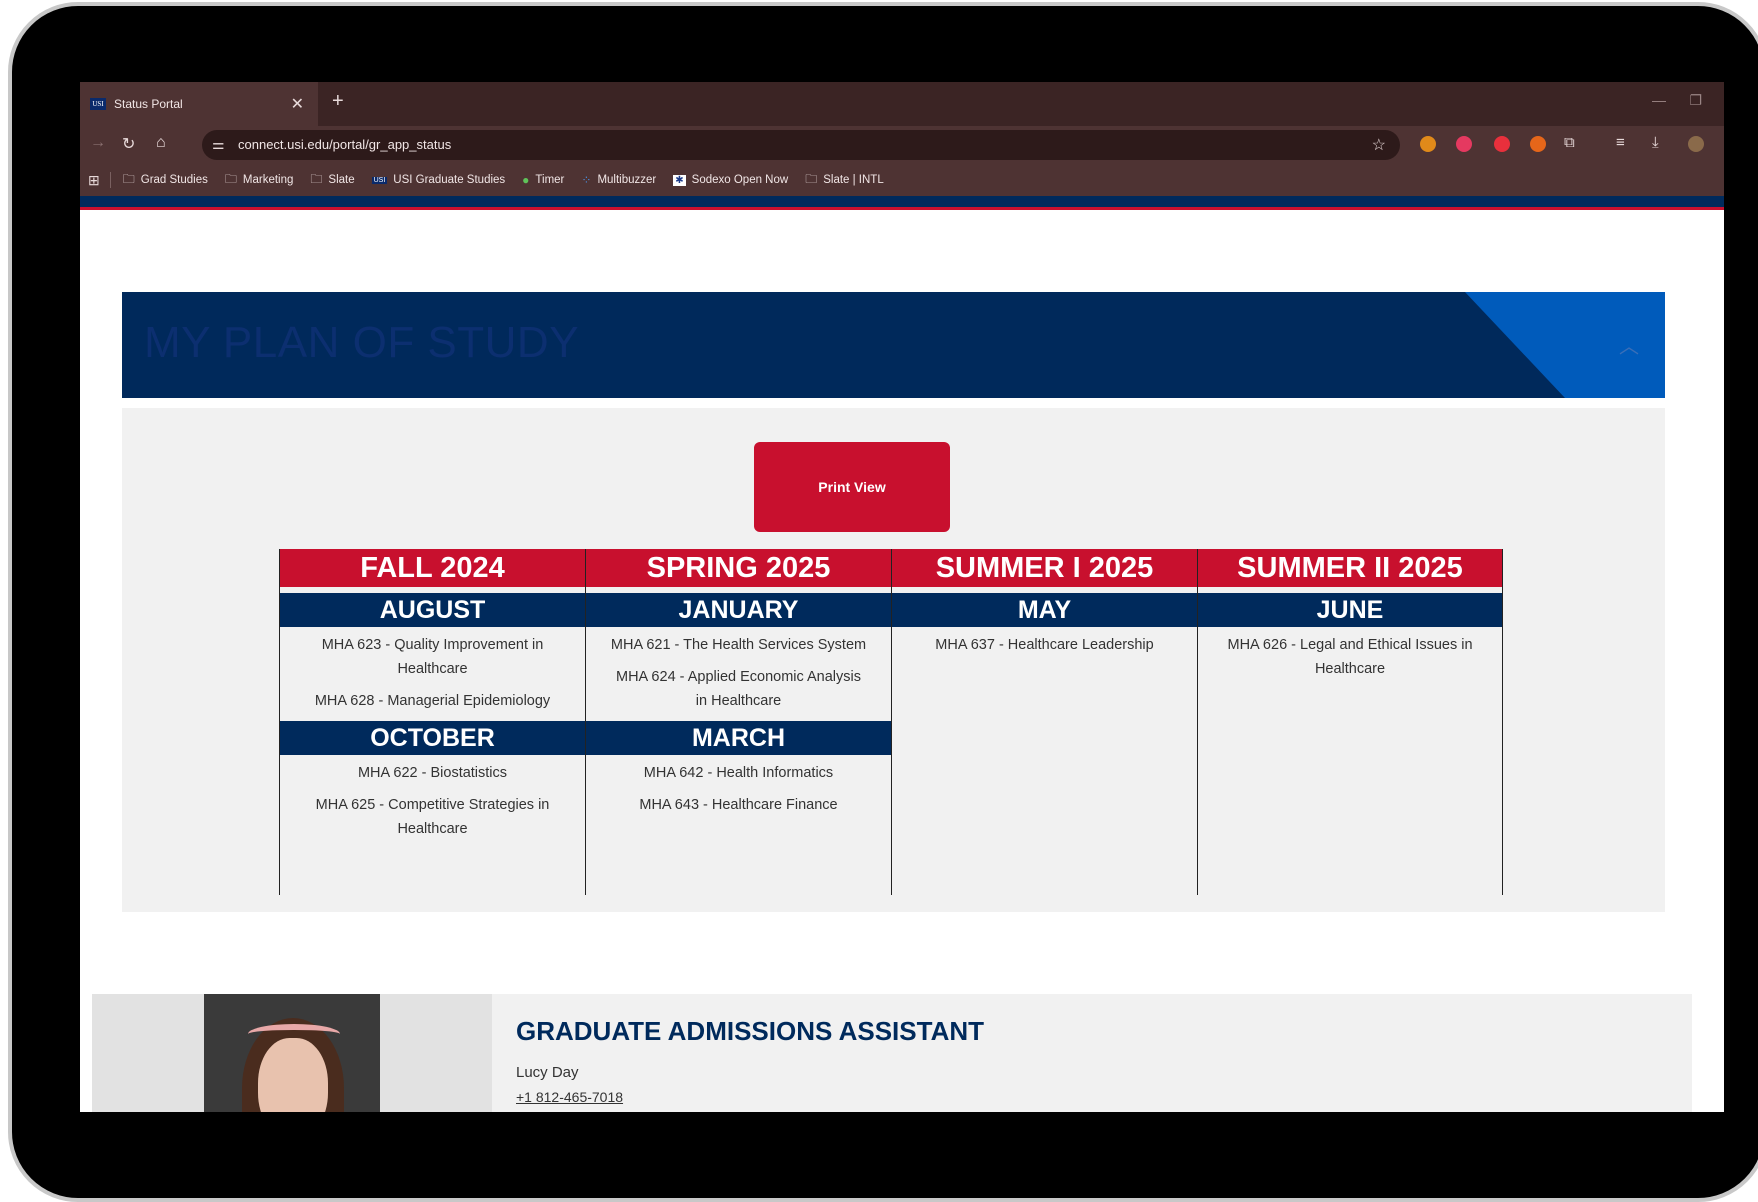  What do you see at coordinates (94, 180) in the screenshot?
I see `apps-grid-icon: ⊞` at bounding box center [94, 180].